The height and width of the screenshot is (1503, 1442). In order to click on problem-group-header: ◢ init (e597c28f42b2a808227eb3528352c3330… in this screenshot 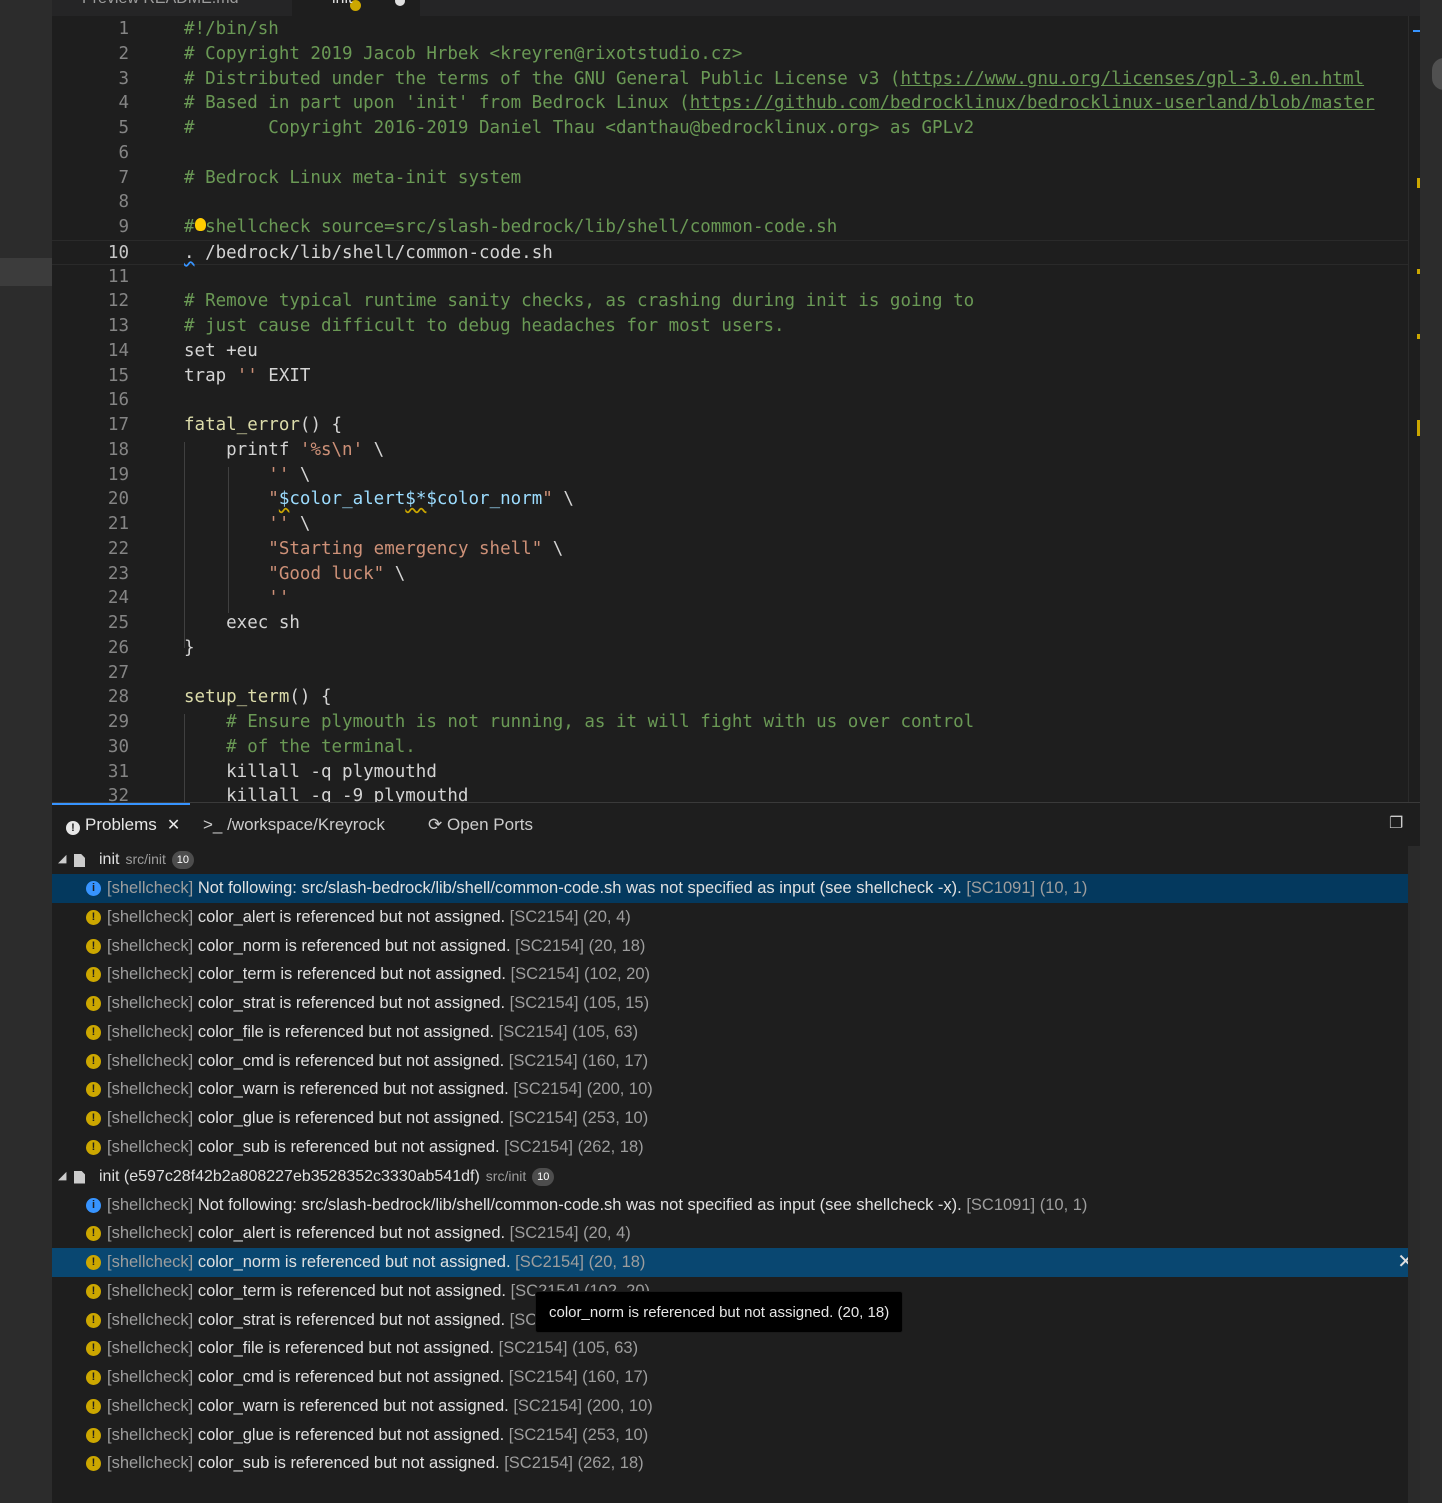, I will do `click(736, 1176)`.